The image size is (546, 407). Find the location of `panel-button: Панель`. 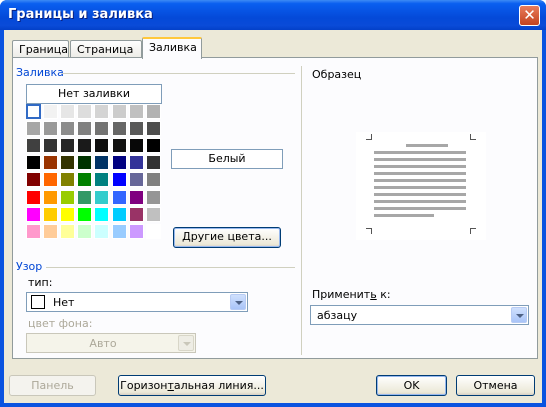

panel-button: Панель is located at coordinates (52, 385).